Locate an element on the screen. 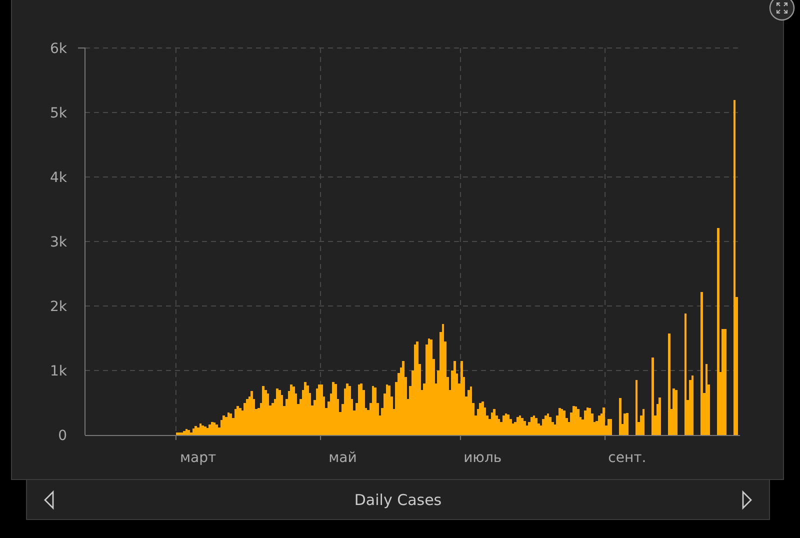  axis-label: март is located at coordinates (198, 458).